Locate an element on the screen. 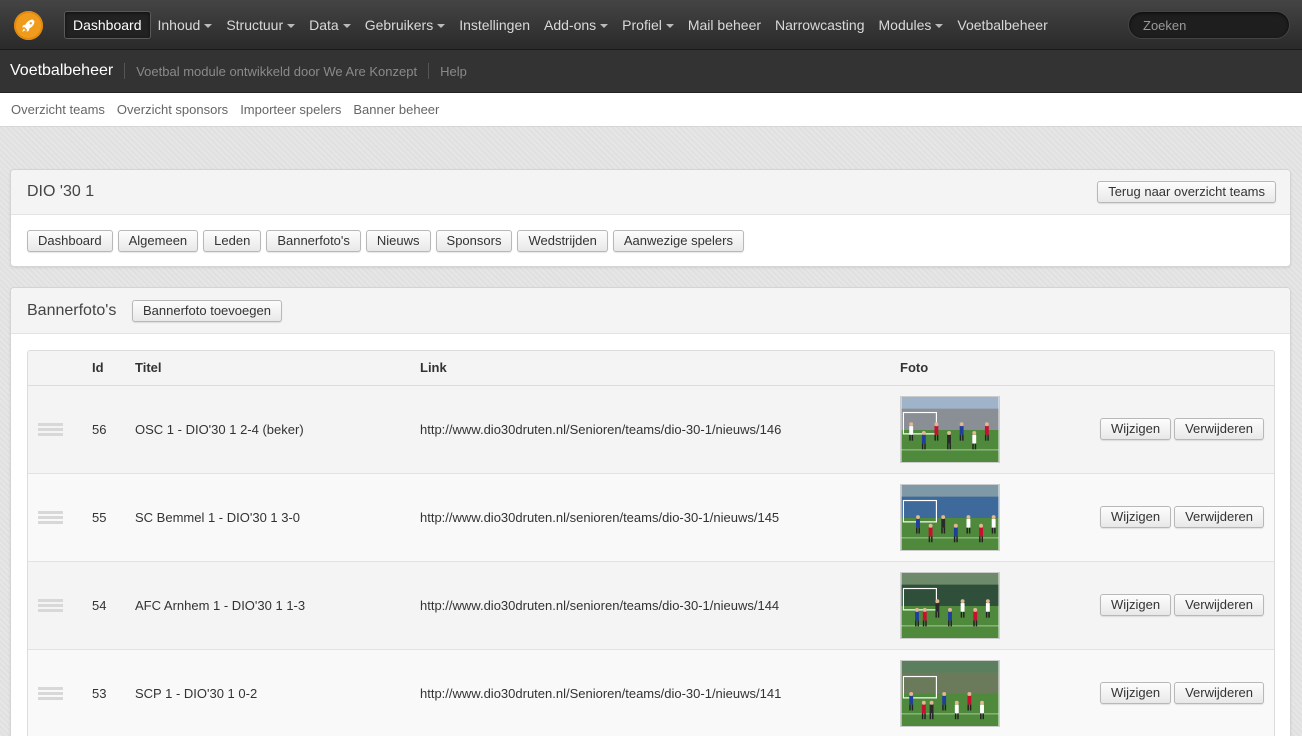 The width and height of the screenshot is (1302, 736). tab-aanwezige-spelers: Aanwezige spelers is located at coordinates (678, 241).